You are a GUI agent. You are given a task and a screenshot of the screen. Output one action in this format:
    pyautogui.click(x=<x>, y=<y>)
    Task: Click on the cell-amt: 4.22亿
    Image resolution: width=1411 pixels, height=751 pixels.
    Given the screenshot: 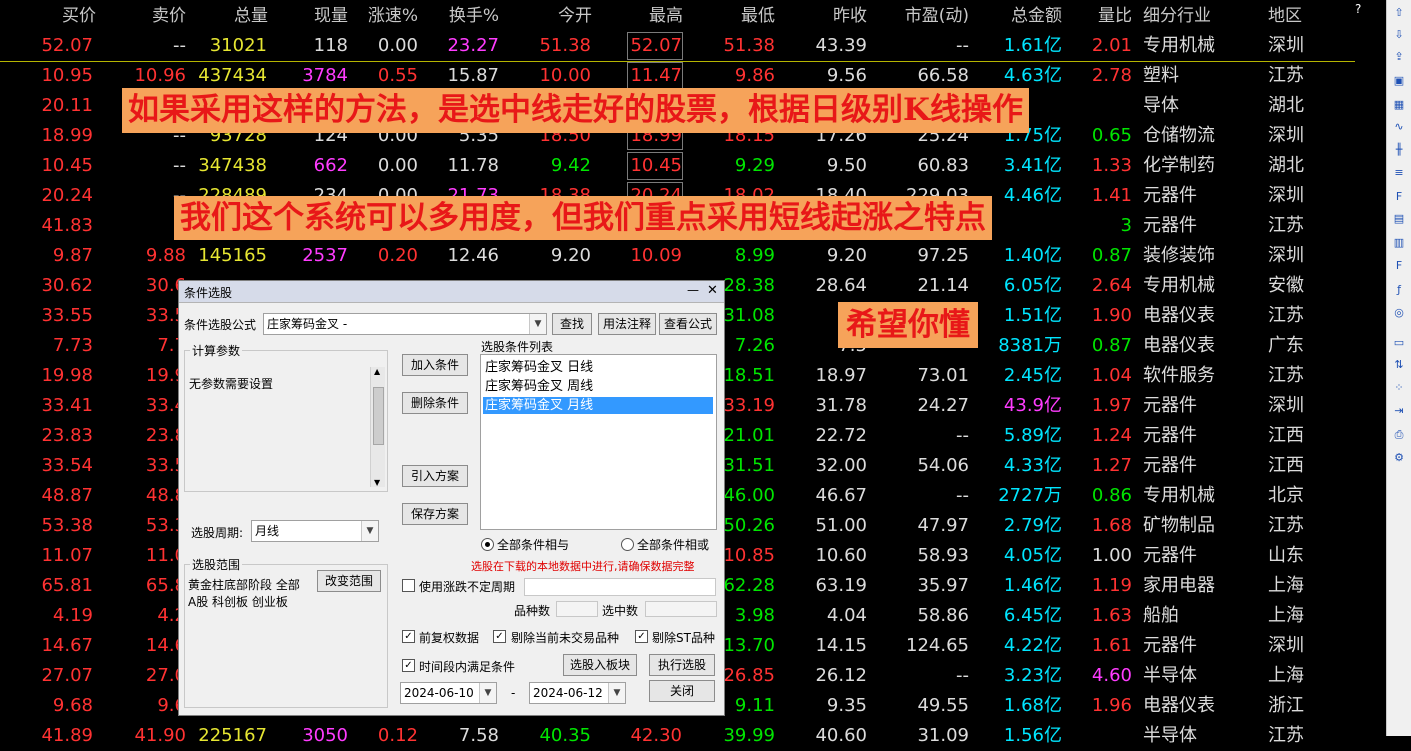 What is the action you would take?
    pyautogui.click(x=1032, y=645)
    